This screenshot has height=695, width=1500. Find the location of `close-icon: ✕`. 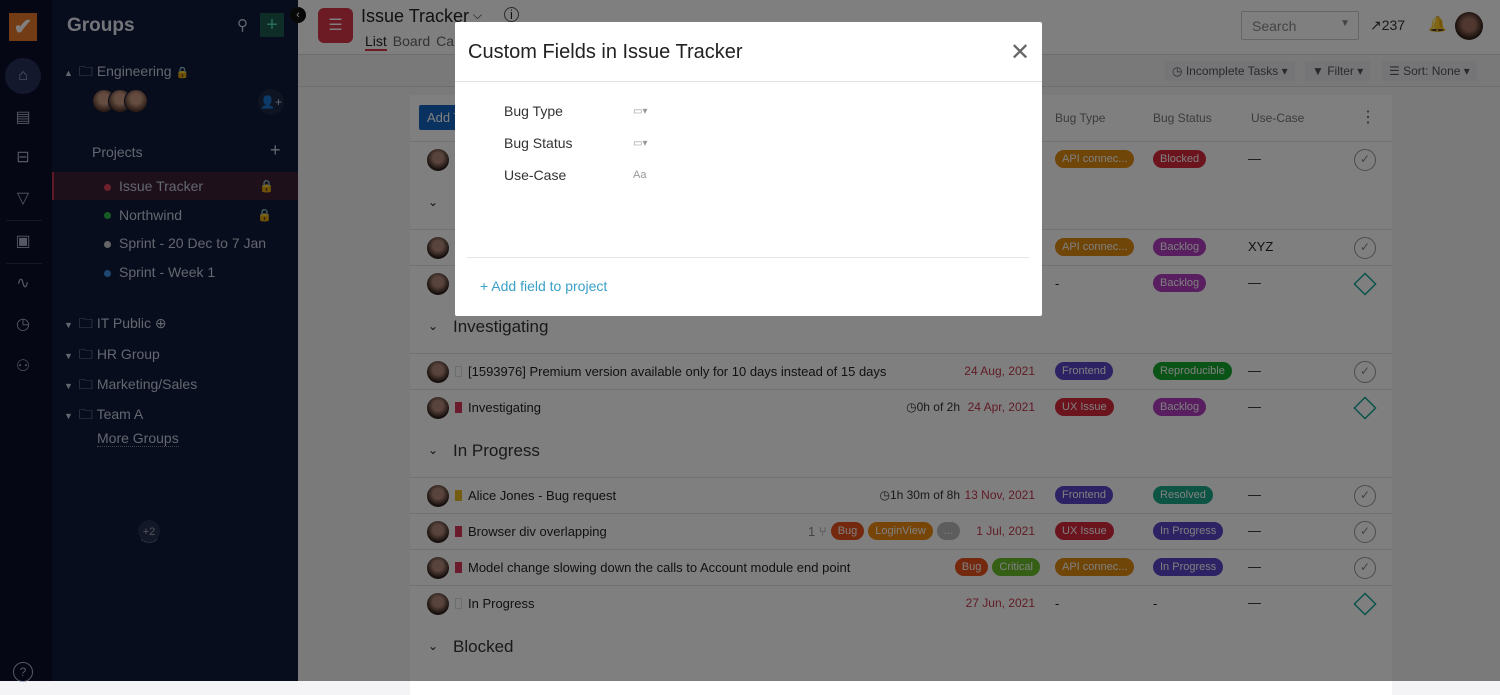

close-icon: ✕ is located at coordinates (1020, 52).